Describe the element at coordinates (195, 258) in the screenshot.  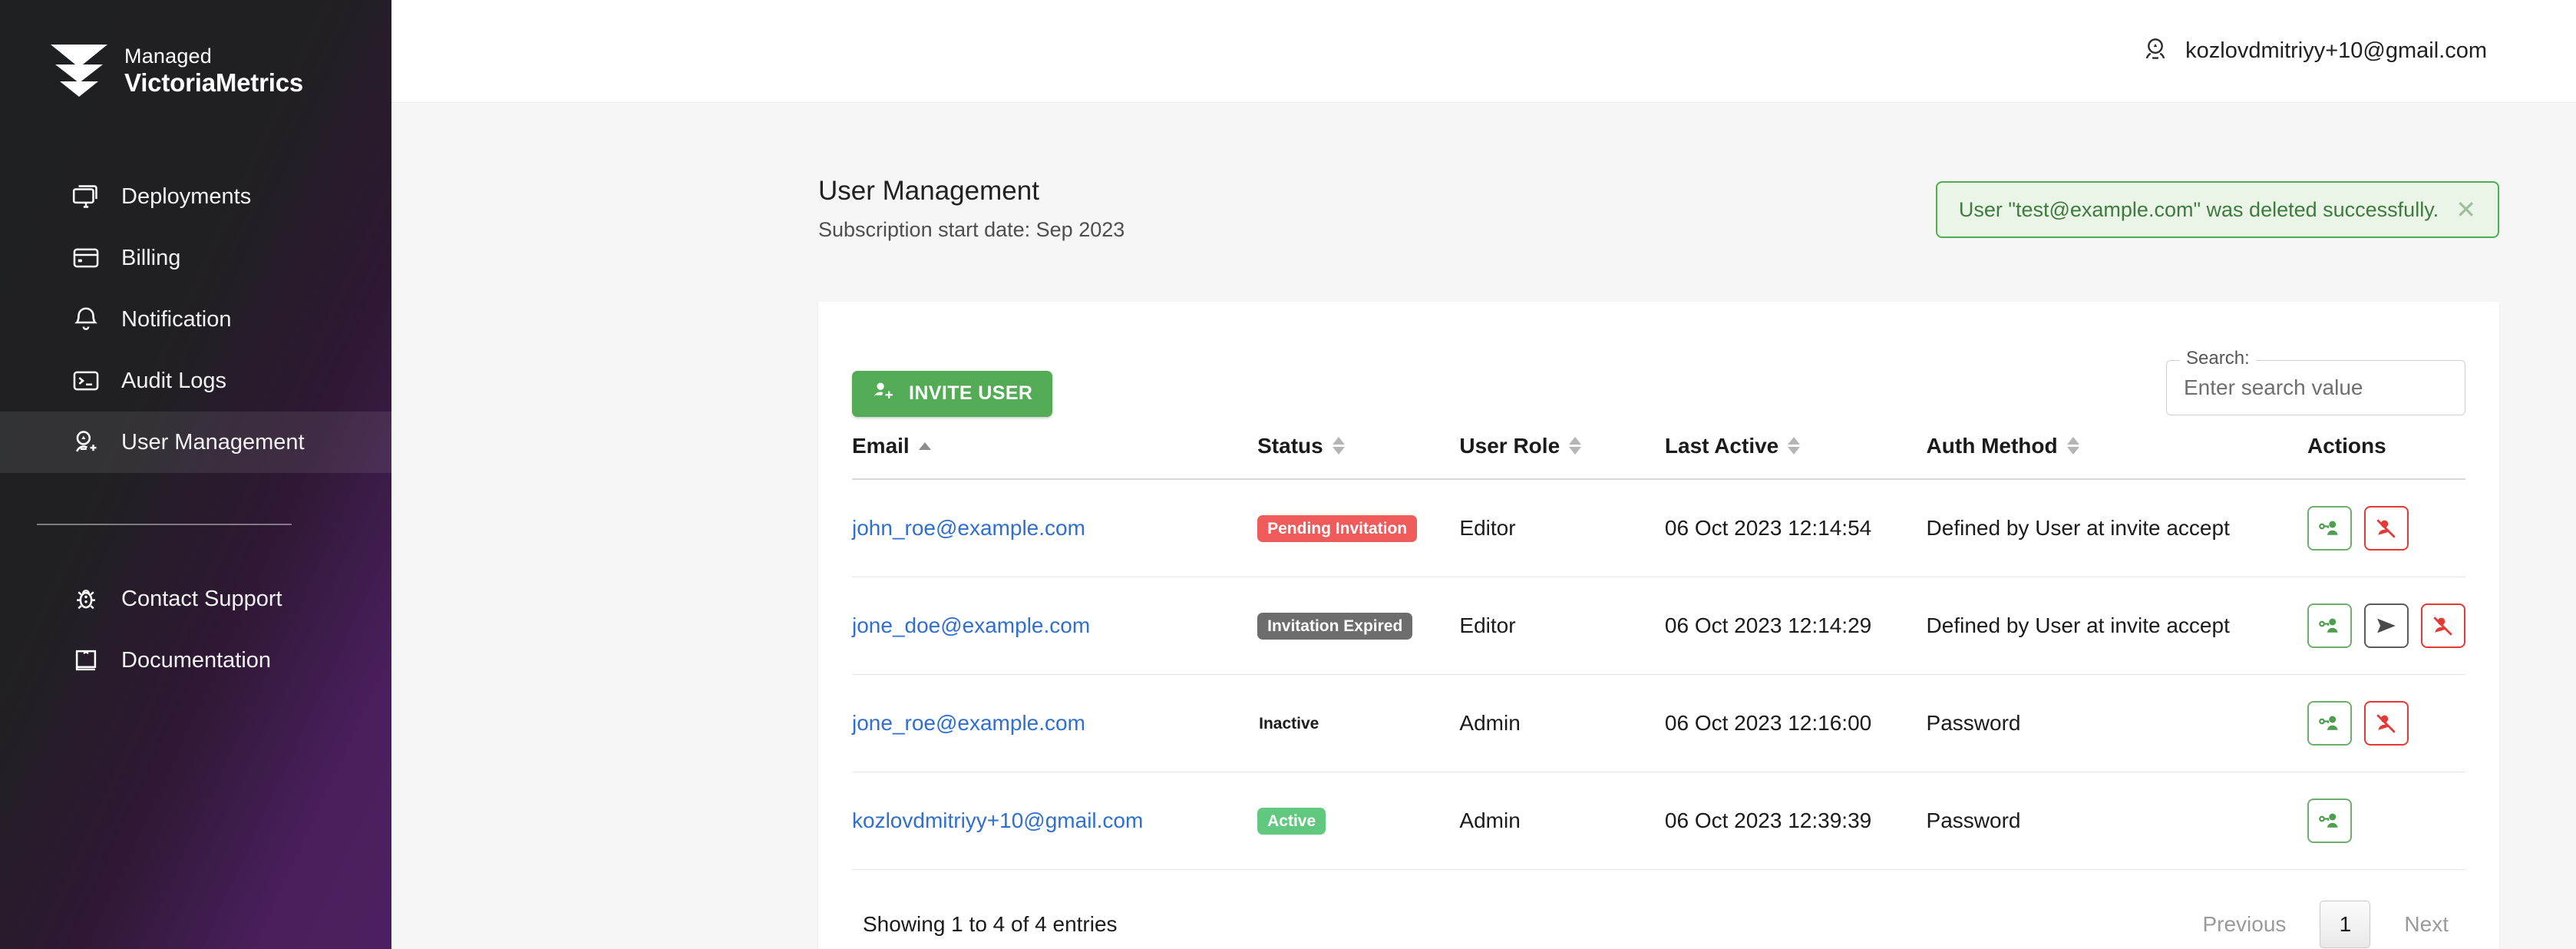
I see `sidebar-item-billing: Billing` at that location.